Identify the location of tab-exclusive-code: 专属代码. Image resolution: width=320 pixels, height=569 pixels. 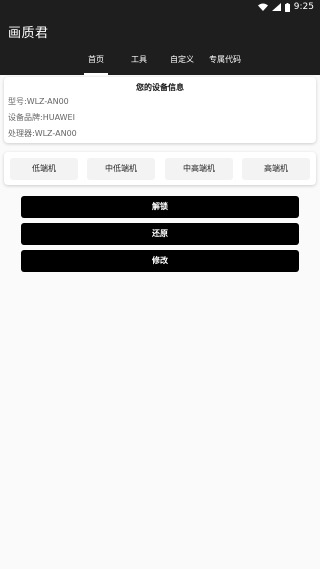
(225, 60).